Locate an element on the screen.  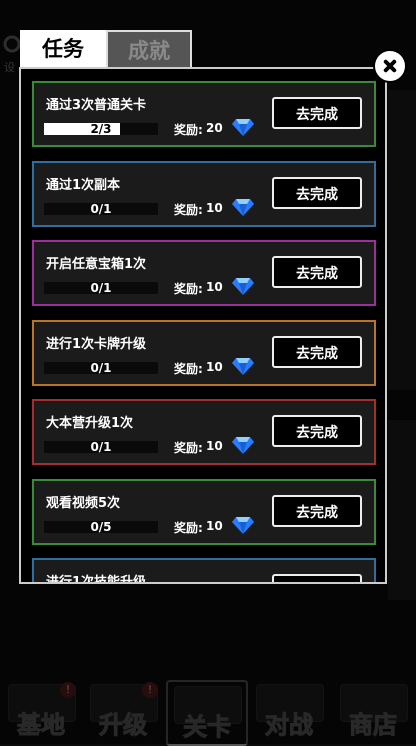
quest-card: 通过3次普通关卡 2/3 奖励: 20 去完成 is located at coordinates (204, 114).